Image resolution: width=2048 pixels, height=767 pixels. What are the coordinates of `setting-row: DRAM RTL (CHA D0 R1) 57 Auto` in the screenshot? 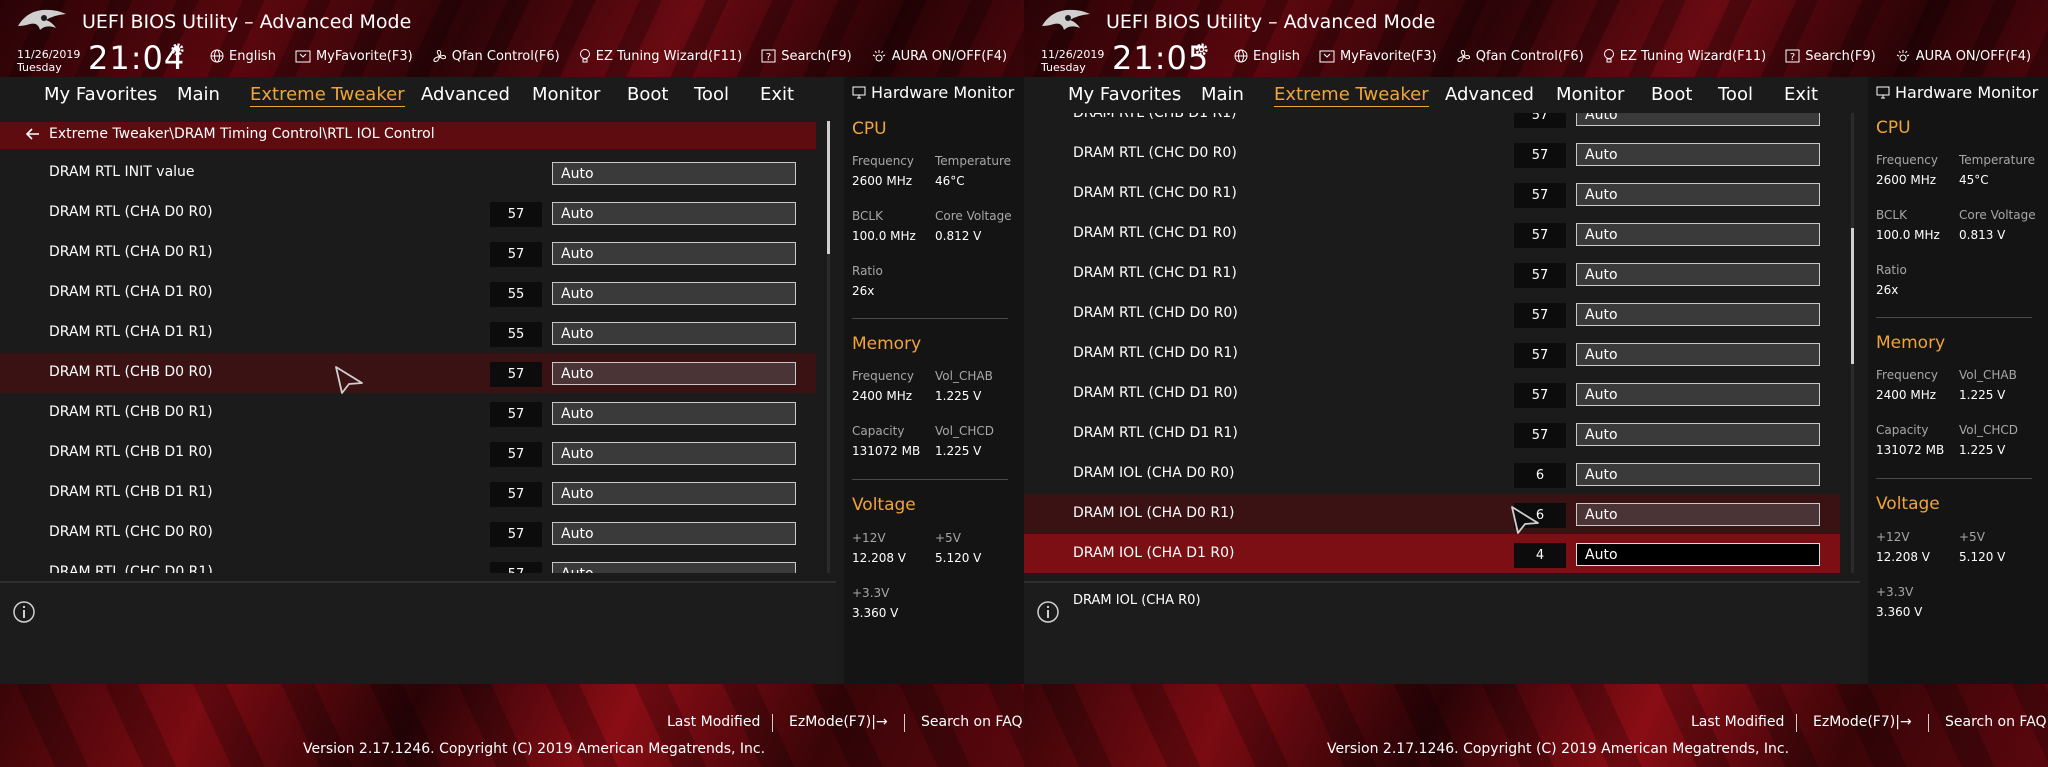 It's located at (408, 253).